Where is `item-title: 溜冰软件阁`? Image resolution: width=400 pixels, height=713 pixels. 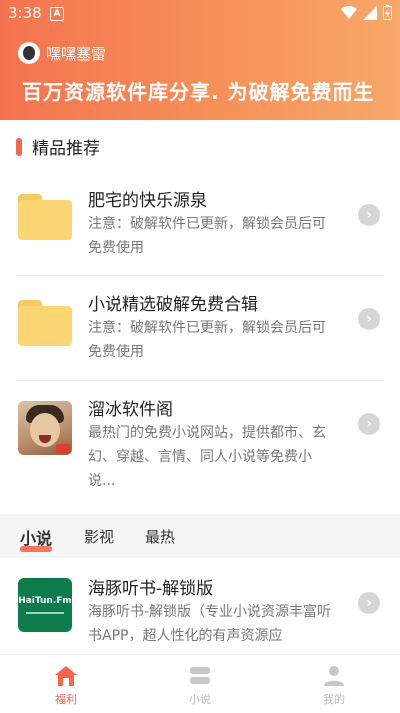 item-title: 溜冰软件阁 is located at coordinates (130, 410).